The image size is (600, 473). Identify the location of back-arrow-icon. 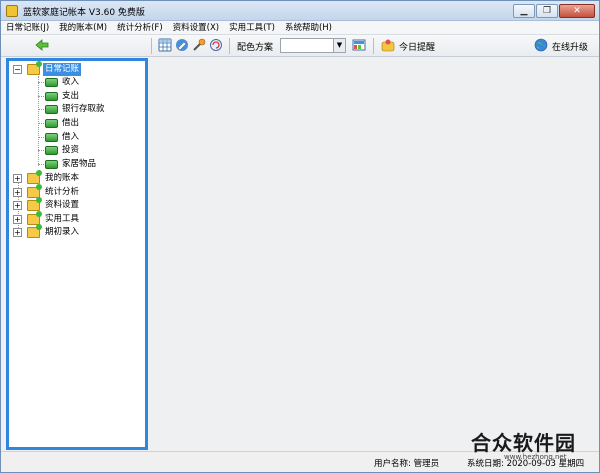
(42, 45).